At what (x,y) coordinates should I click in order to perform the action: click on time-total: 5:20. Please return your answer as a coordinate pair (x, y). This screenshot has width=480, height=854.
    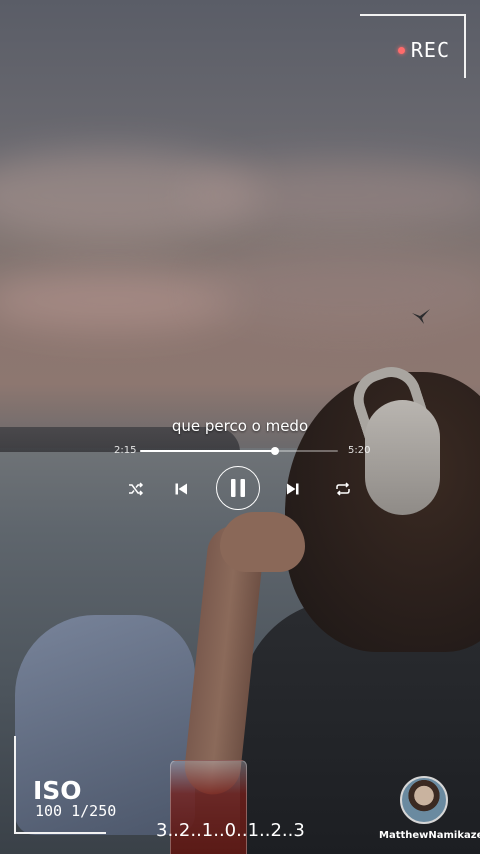
    Looking at the image, I should click on (359, 450).